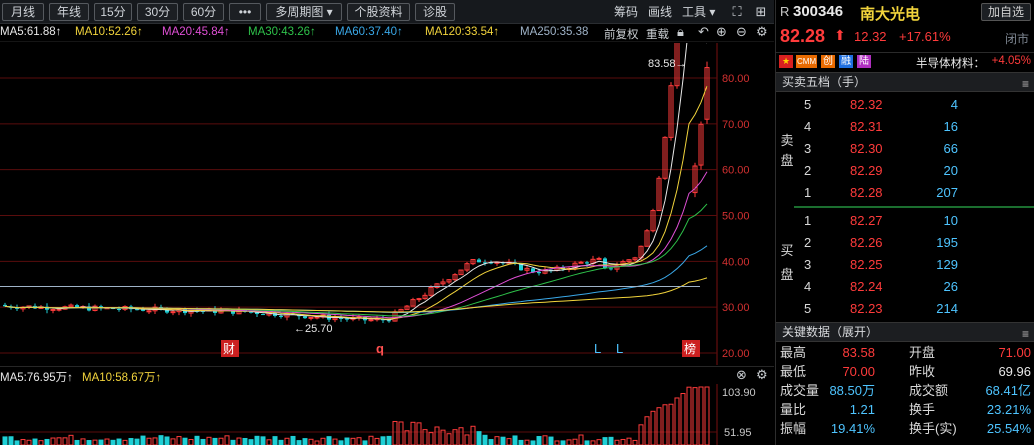 The width and height of the screenshot is (1034, 445). I want to click on period-15m-button: 15分, so click(113, 12).